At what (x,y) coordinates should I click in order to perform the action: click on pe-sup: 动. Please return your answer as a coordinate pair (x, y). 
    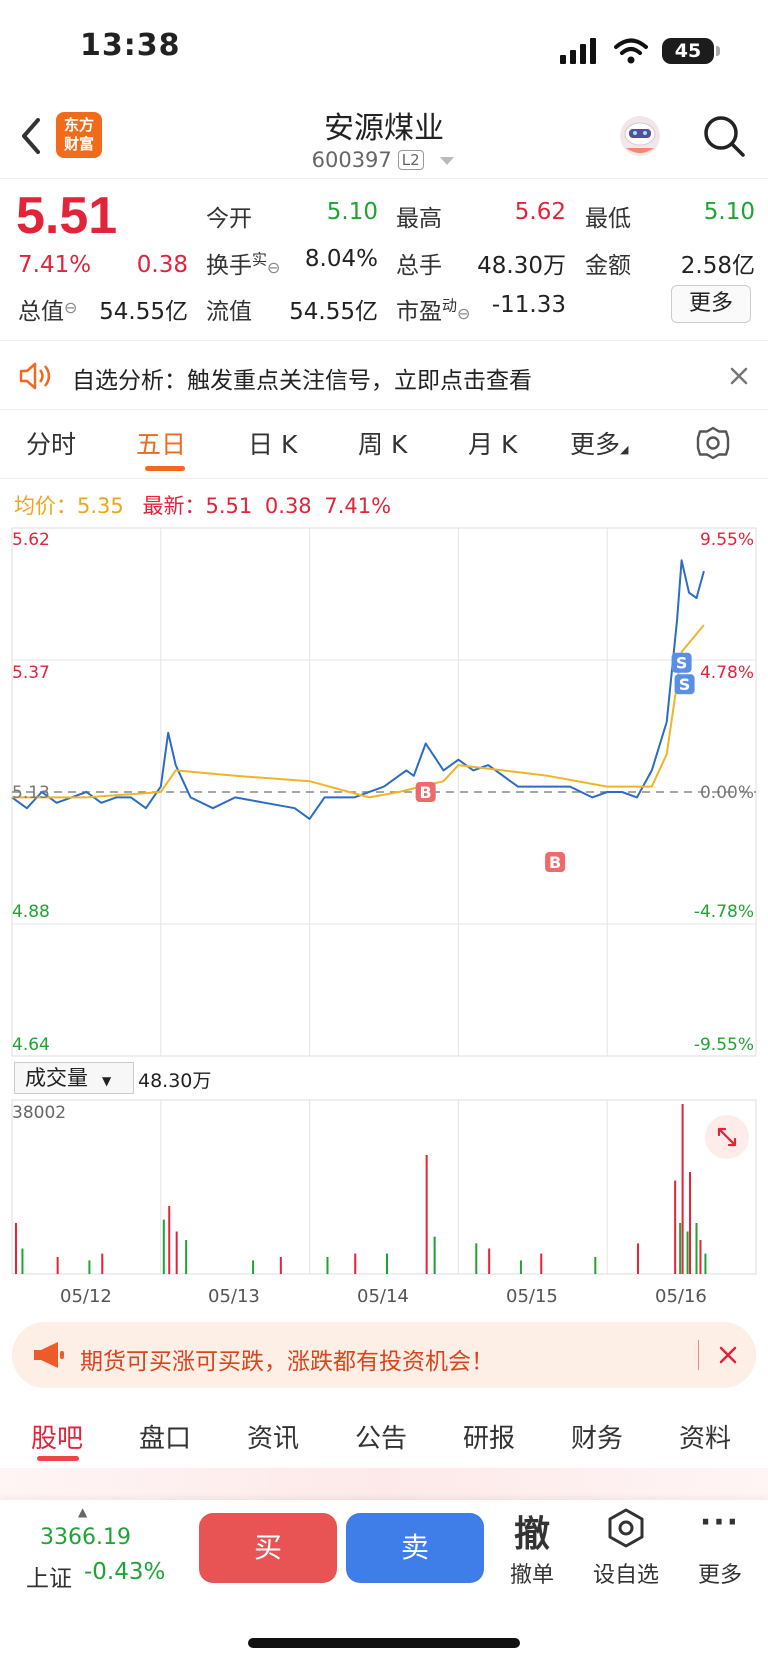
    Looking at the image, I should click on (450, 305).